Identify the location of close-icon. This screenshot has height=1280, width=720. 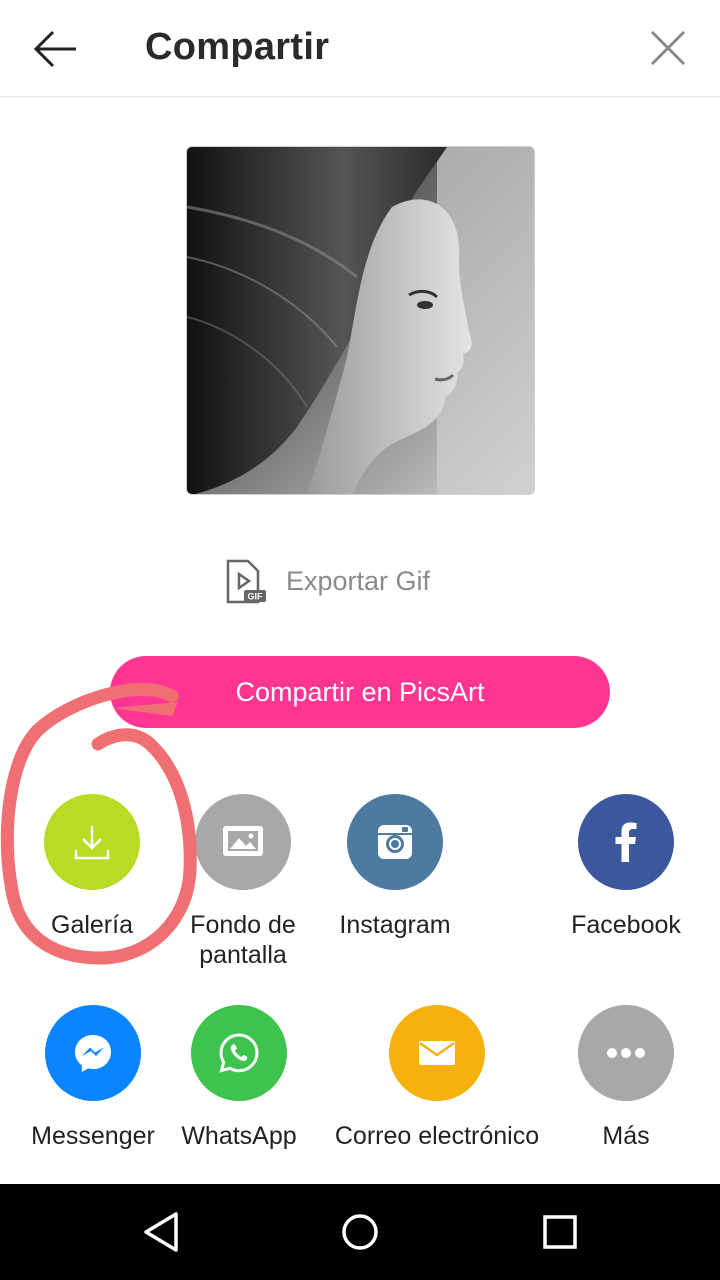
(668, 48).